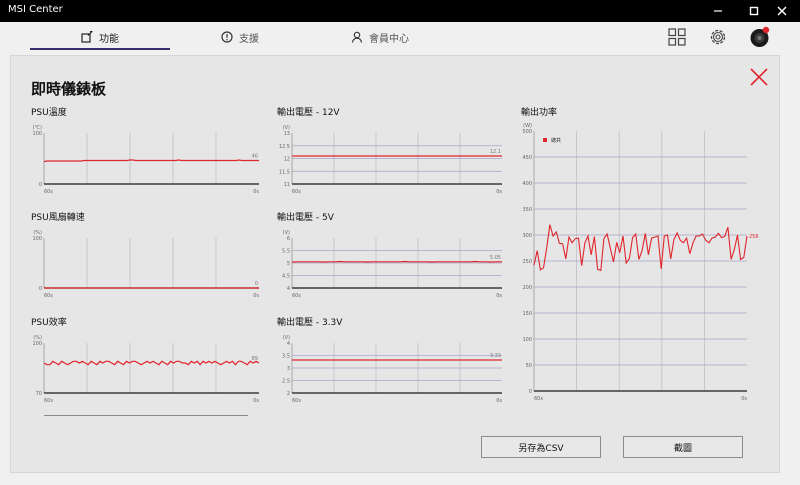  Describe the element at coordinates (287, 185) in the screenshot. I see `v12-ytick: 11` at that location.